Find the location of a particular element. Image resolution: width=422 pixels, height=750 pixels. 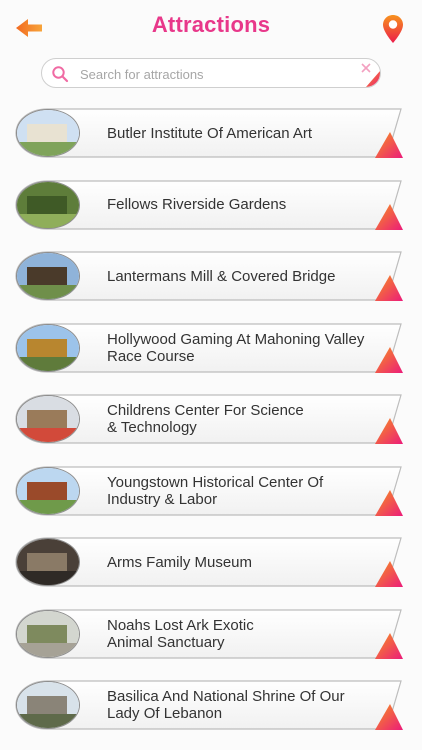

attraction-name: Arms Family Museum is located at coordinates (180, 562).